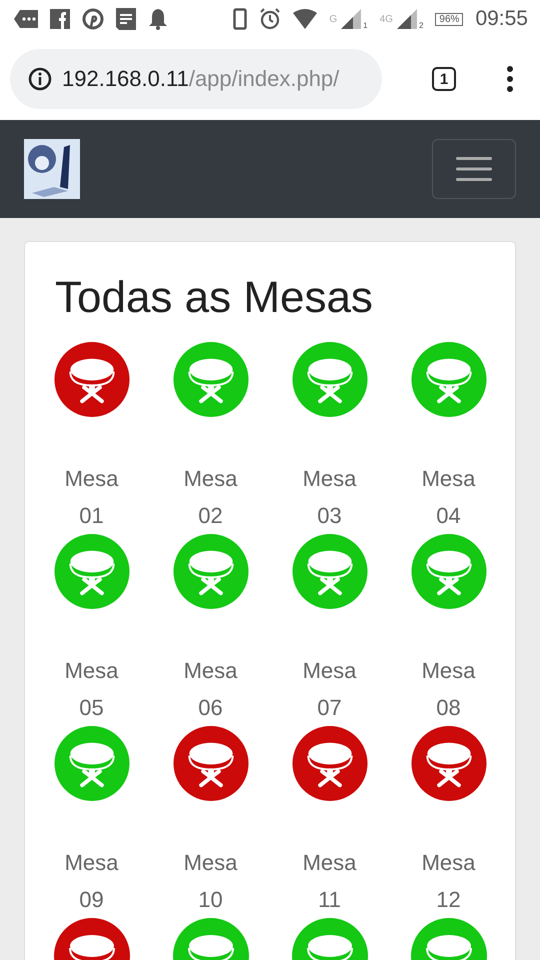 The image size is (540, 960). Describe the element at coordinates (60, 19) in the screenshot. I see `facebook-icon` at that location.